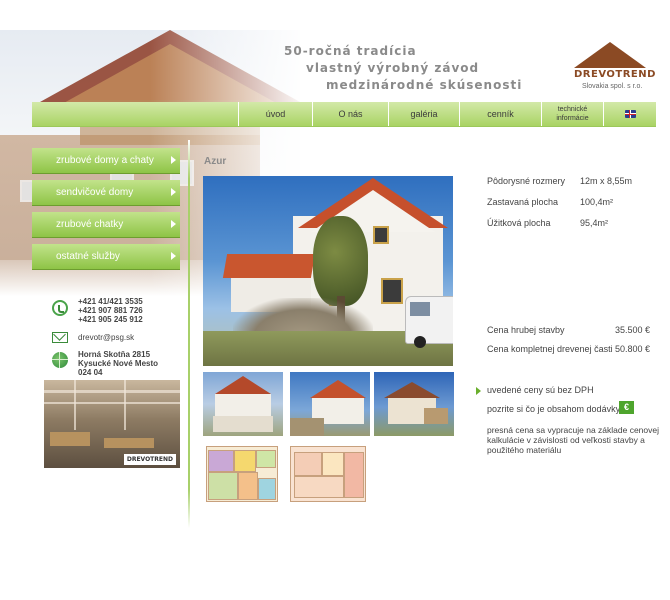  Describe the element at coordinates (594, 223) in the screenshot. I see `spec-value-uzitkova: 95,4m²` at that location.